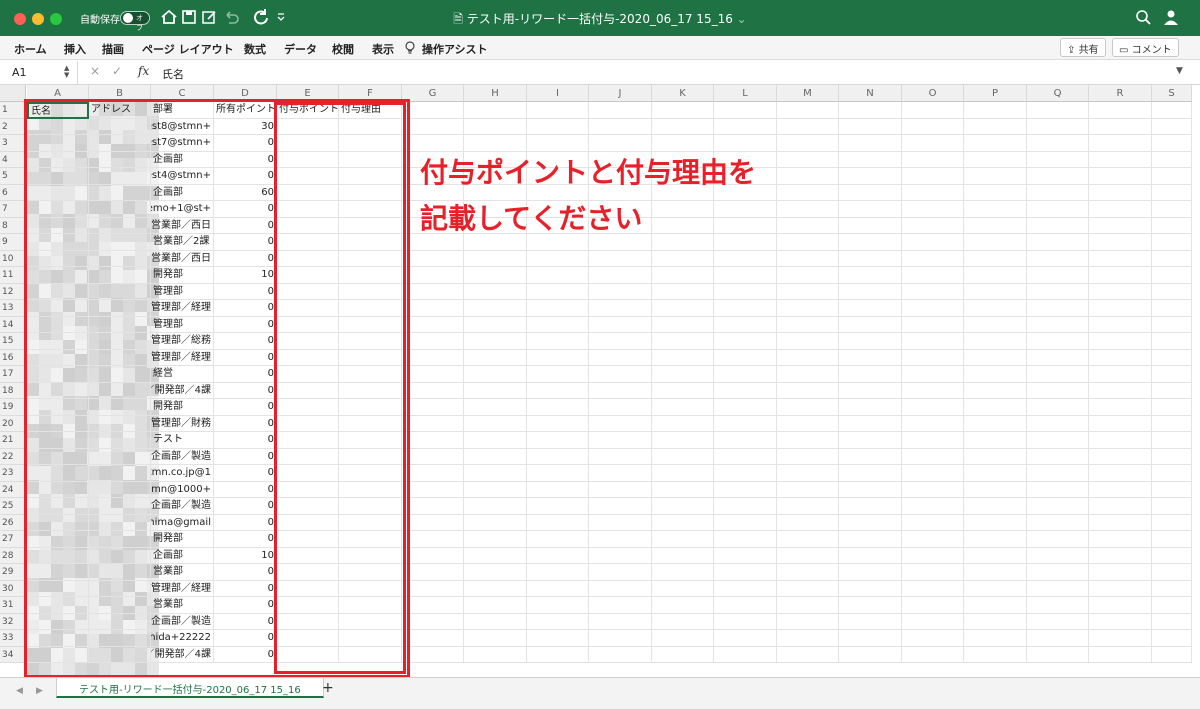 The image size is (1200, 709). I want to click on cell-i30, so click(558, 588).